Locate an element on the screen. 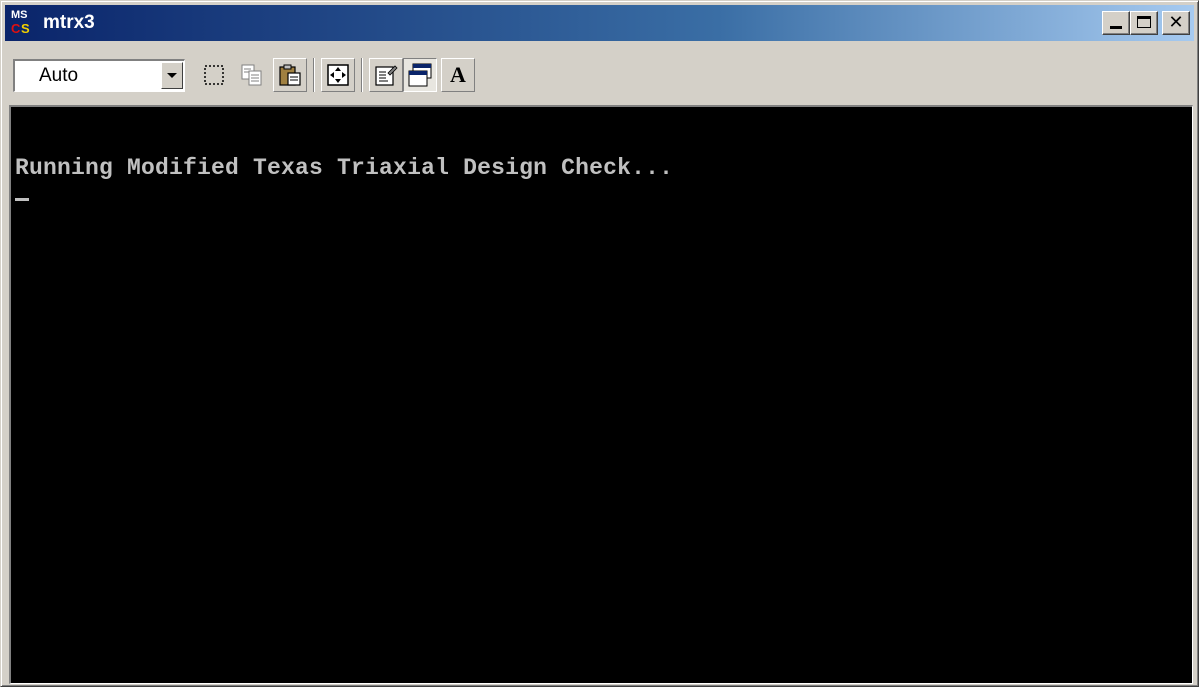 Image resolution: width=1199 pixels, height=687 pixels. toolbar: Auto A is located at coordinates (599, 75).